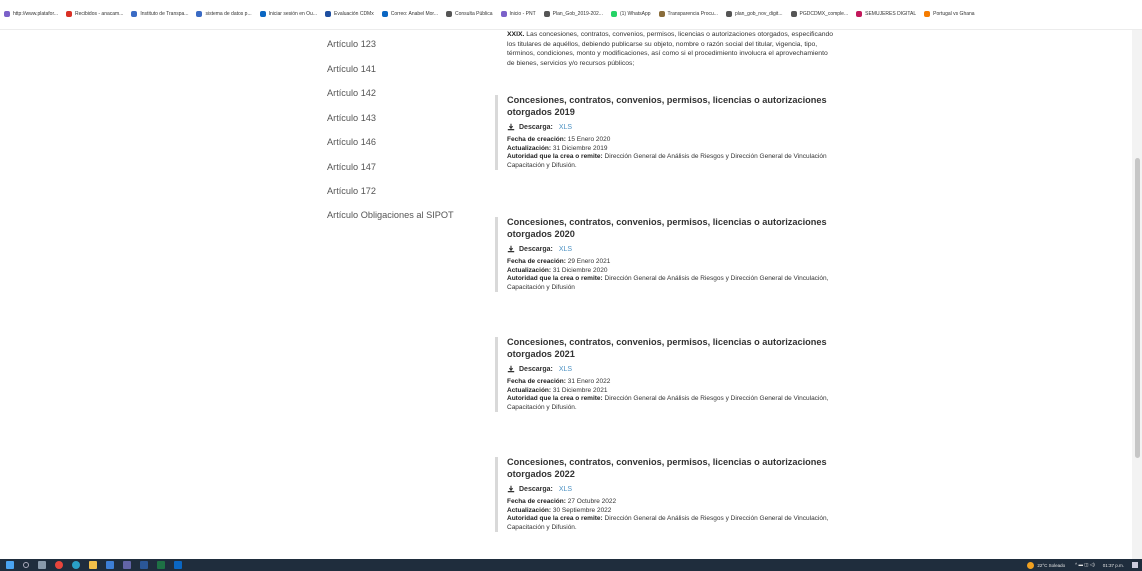  I want to click on created-value: 15 Enero 2020, so click(589, 139).